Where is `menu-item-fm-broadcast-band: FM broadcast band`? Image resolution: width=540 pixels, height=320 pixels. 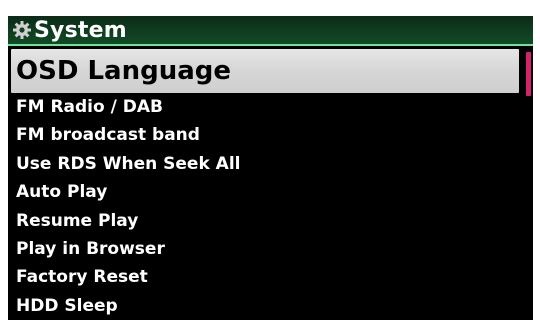 menu-item-fm-broadcast-band: FM broadcast band is located at coordinates (270, 135).